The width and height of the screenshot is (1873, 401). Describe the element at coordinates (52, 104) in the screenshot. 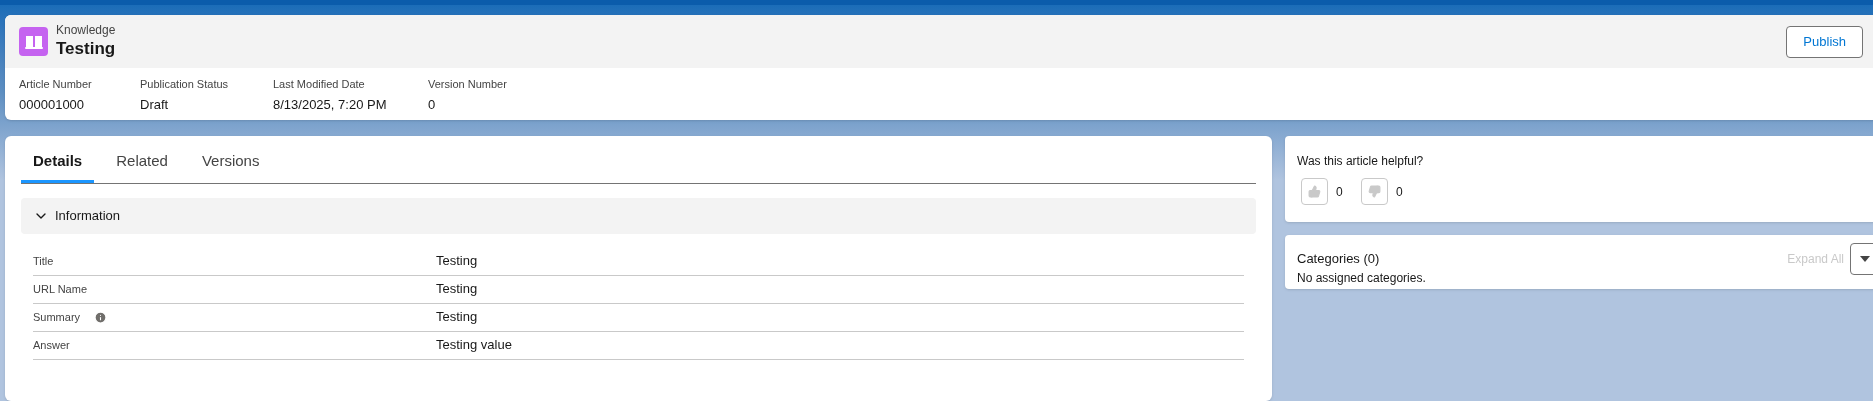

I see `field-value: 000001000` at that location.